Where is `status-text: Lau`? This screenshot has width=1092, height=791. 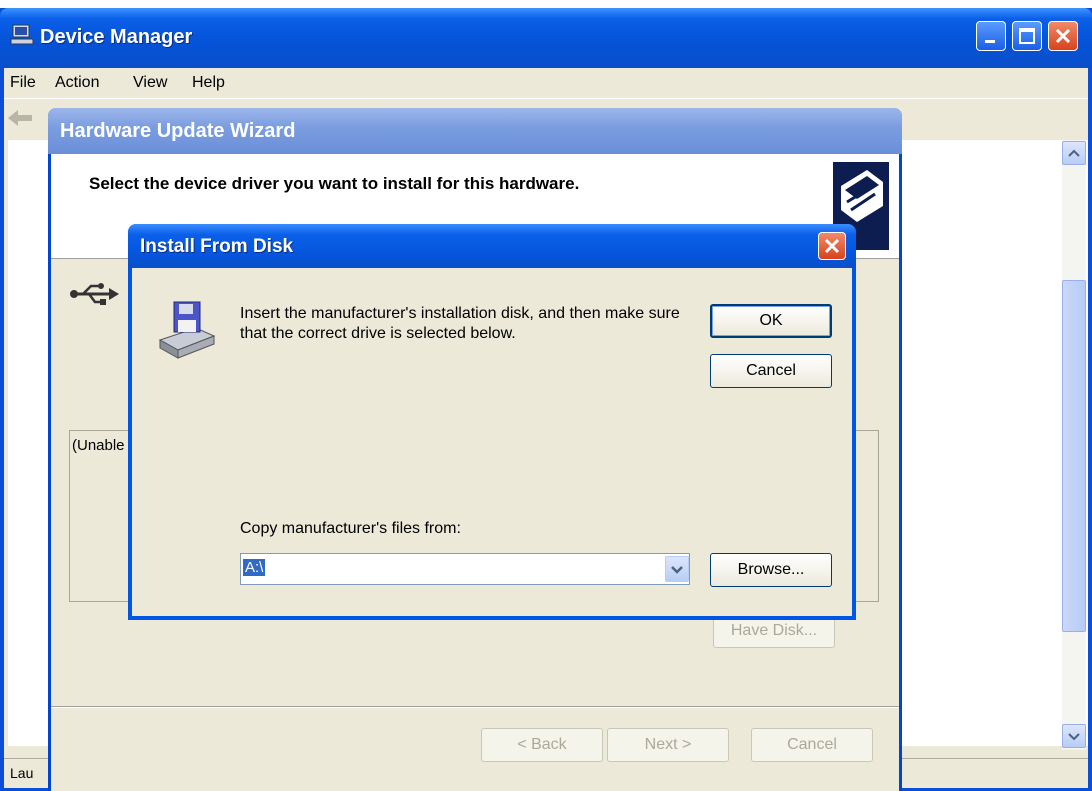 status-text: Lau is located at coordinates (22, 773).